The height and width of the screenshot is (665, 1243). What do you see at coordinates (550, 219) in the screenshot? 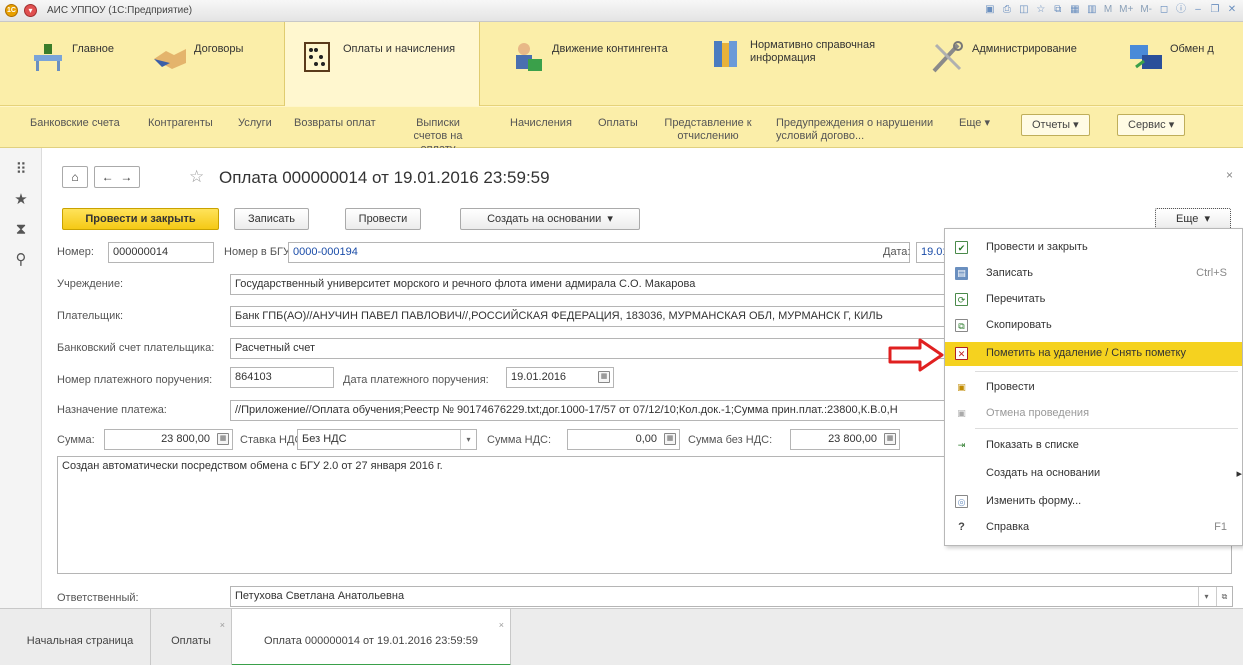
I see `create-based-on-button: Создать на основании ▾` at bounding box center [550, 219].